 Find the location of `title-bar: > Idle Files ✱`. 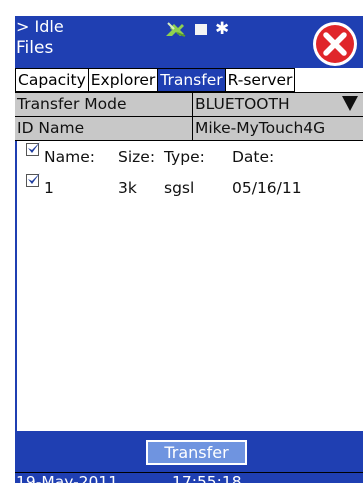

title-bar: > Idle Files ✱ is located at coordinates (189, 42).